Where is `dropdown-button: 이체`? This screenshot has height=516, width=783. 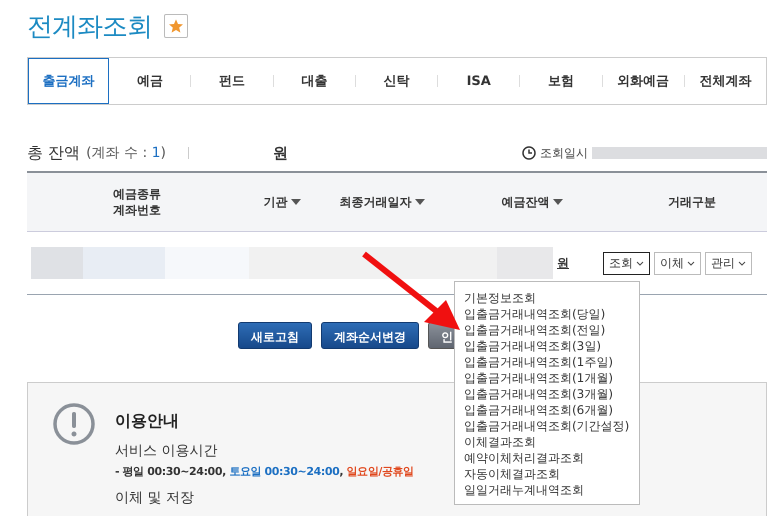 dropdown-button: 이체 is located at coordinates (677, 263).